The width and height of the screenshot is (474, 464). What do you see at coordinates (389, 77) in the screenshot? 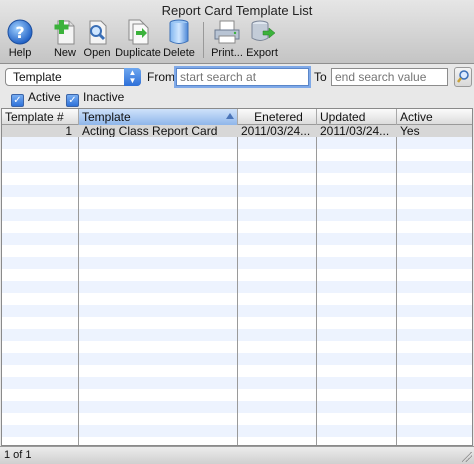
I see `end-search-input` at bounding box center [389, 77].